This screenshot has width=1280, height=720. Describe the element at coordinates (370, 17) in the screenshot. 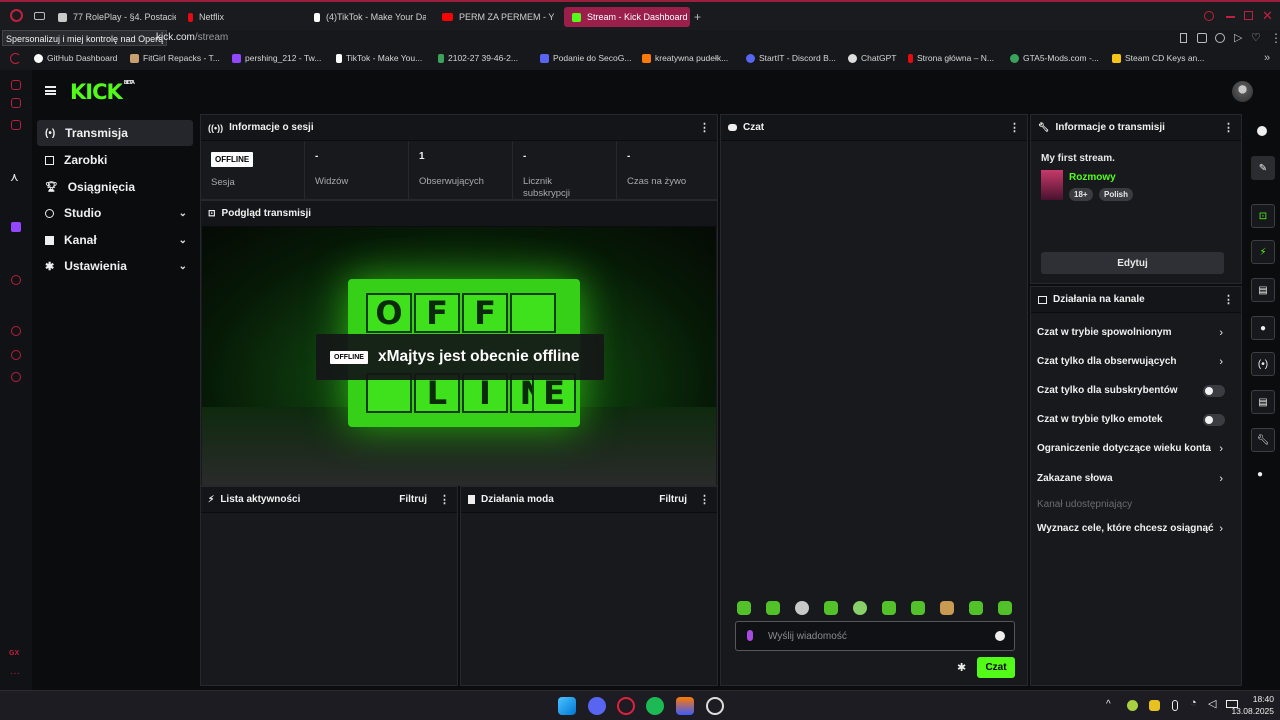

I see `tab-tiktok: (4)TikTok - Make Your Da` at that location.